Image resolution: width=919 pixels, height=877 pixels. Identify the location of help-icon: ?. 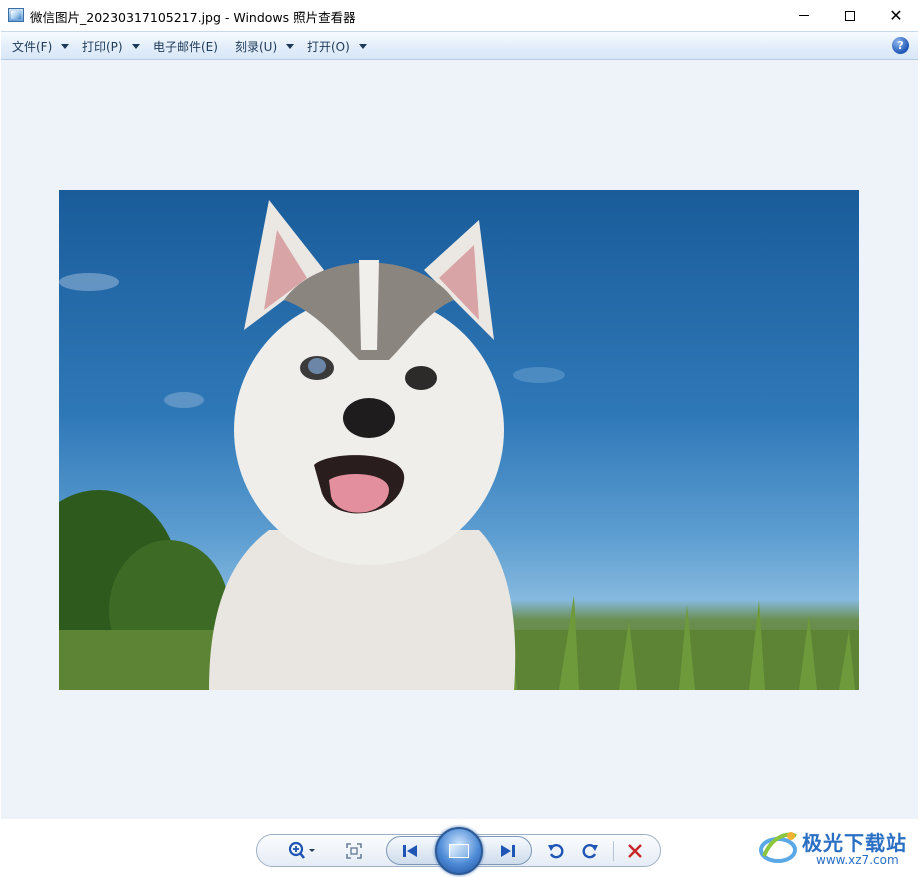
(900, 45).